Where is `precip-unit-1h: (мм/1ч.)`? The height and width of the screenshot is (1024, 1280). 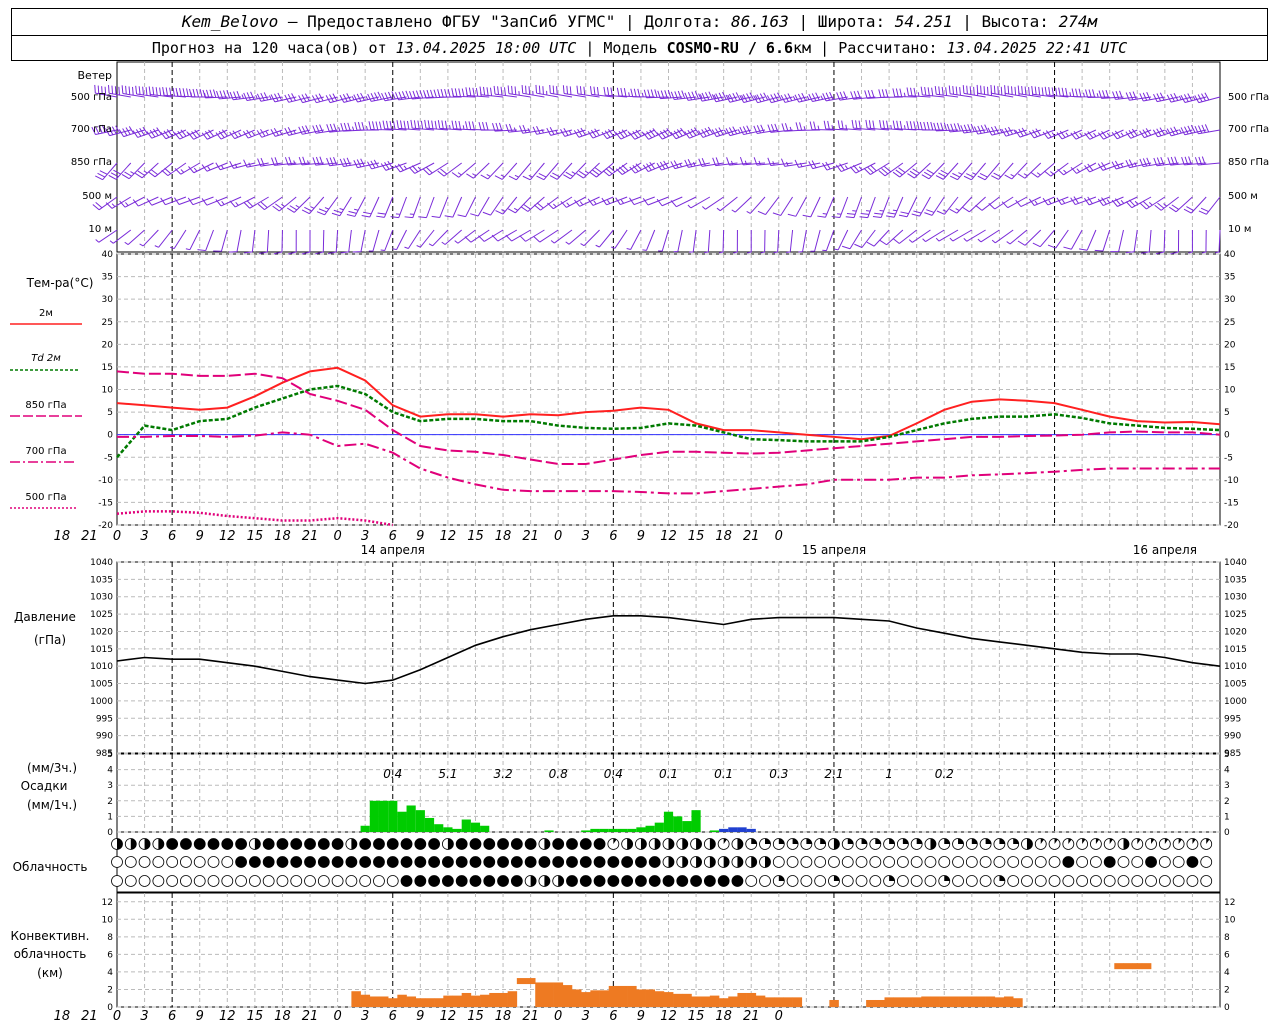
precip-unit-1h: (мм/1ч.) is located at coordinates (52, 805).